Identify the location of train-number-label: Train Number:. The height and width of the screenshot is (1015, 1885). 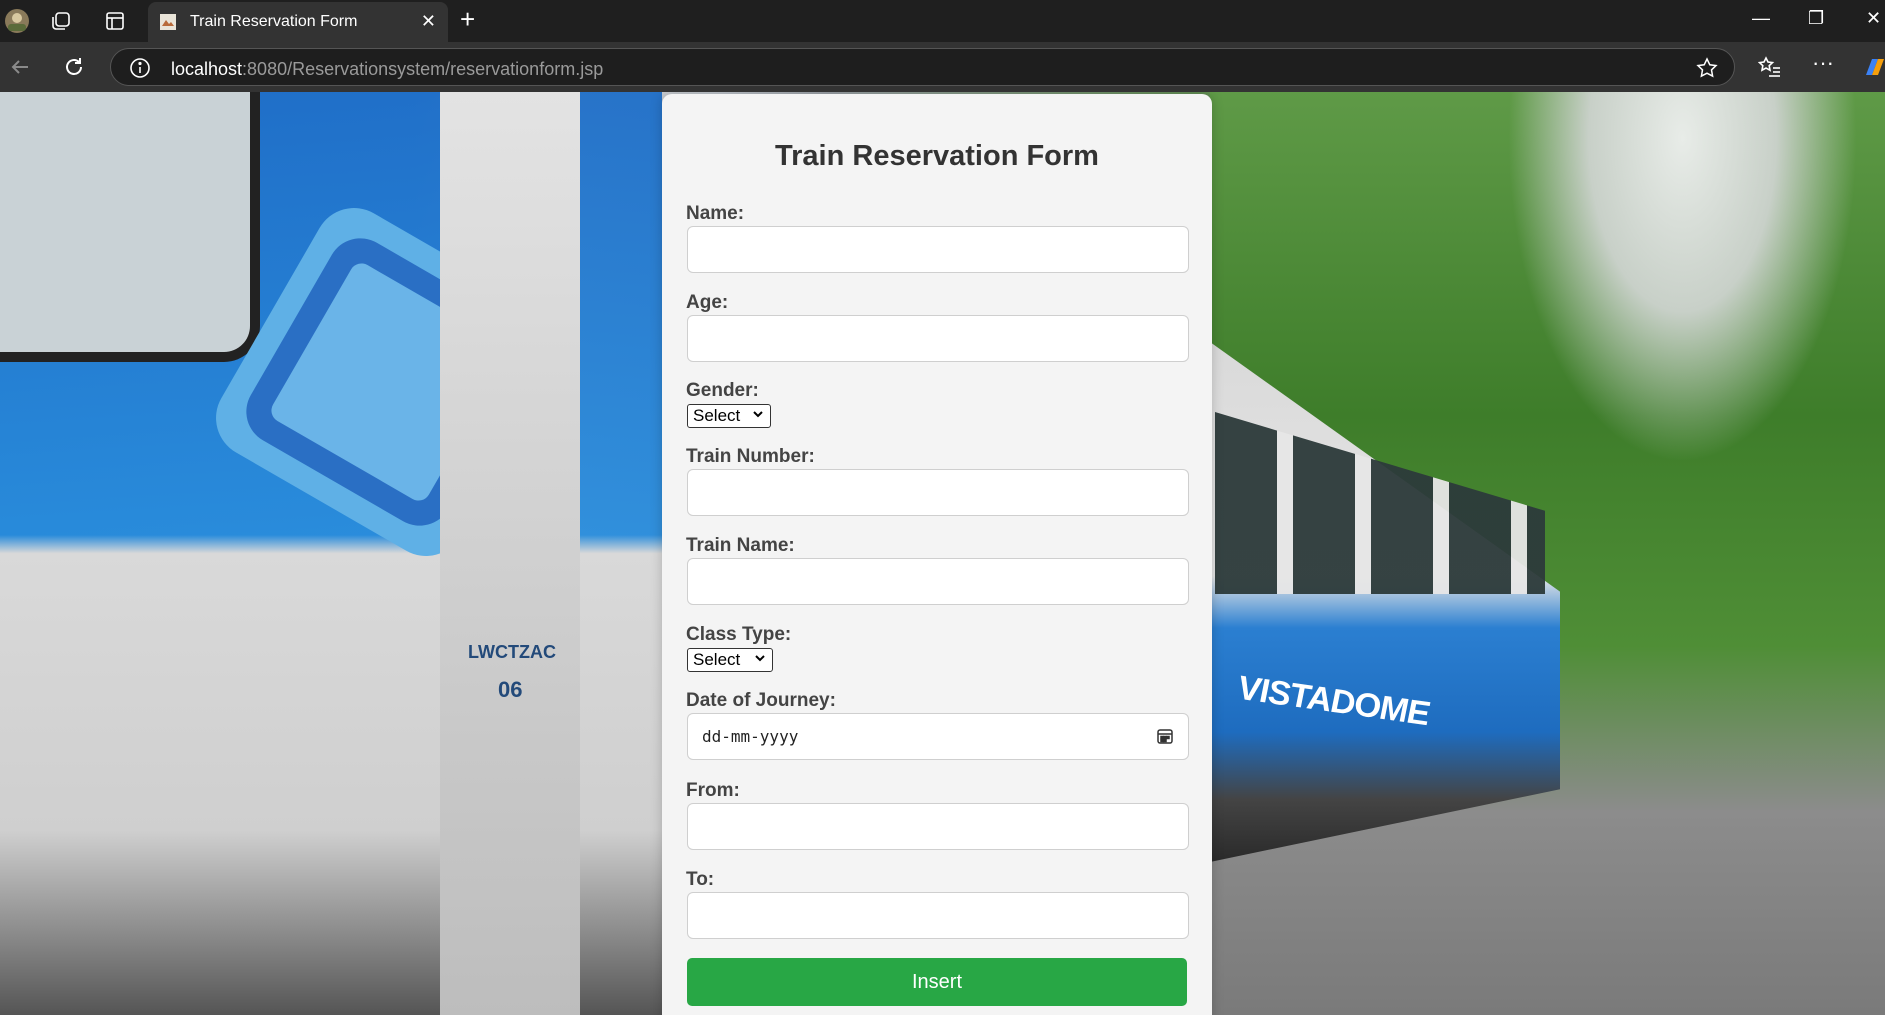
(750, 456).